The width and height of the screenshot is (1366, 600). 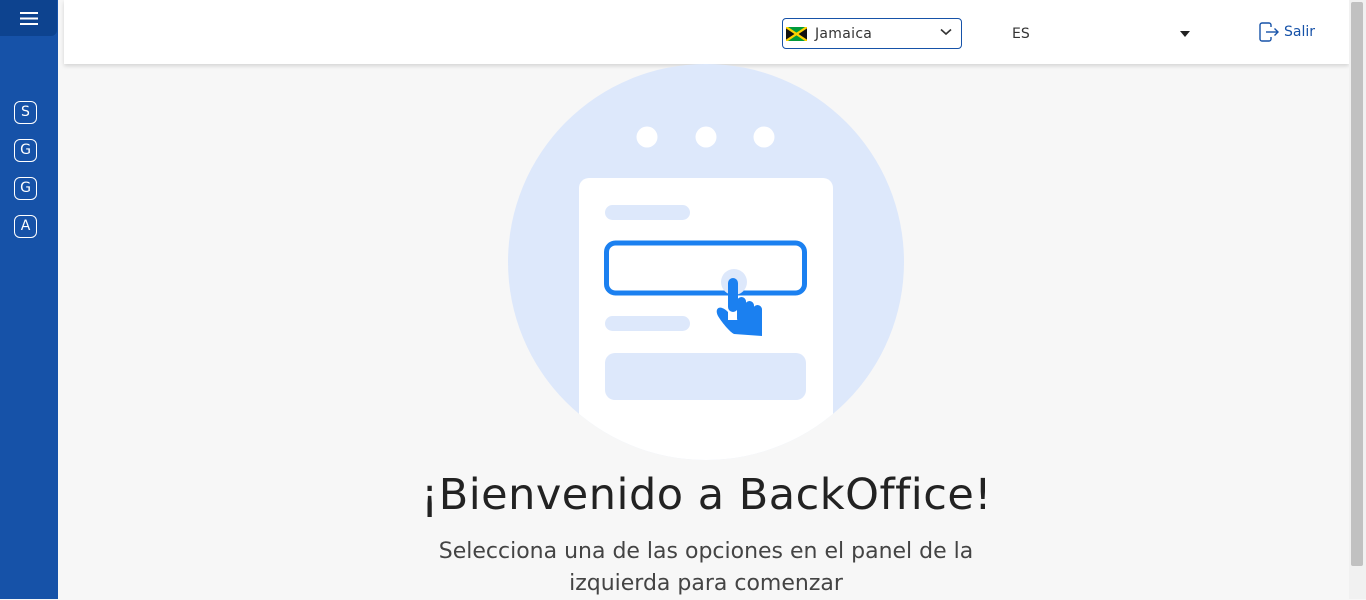 What do you see at coordinates (844, 33) in the screenshot?
I see `country-select-value: Jamaica` at bounding box center [844, 33].